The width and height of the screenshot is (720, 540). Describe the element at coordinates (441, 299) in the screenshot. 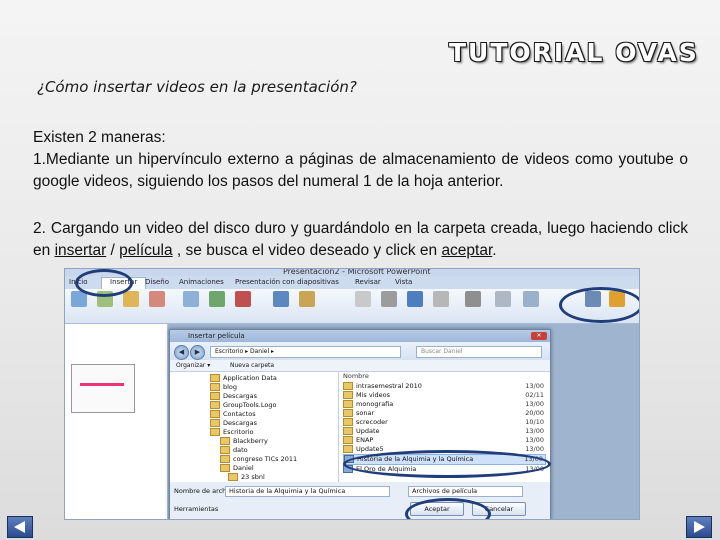

I see `date-icon` at that location.